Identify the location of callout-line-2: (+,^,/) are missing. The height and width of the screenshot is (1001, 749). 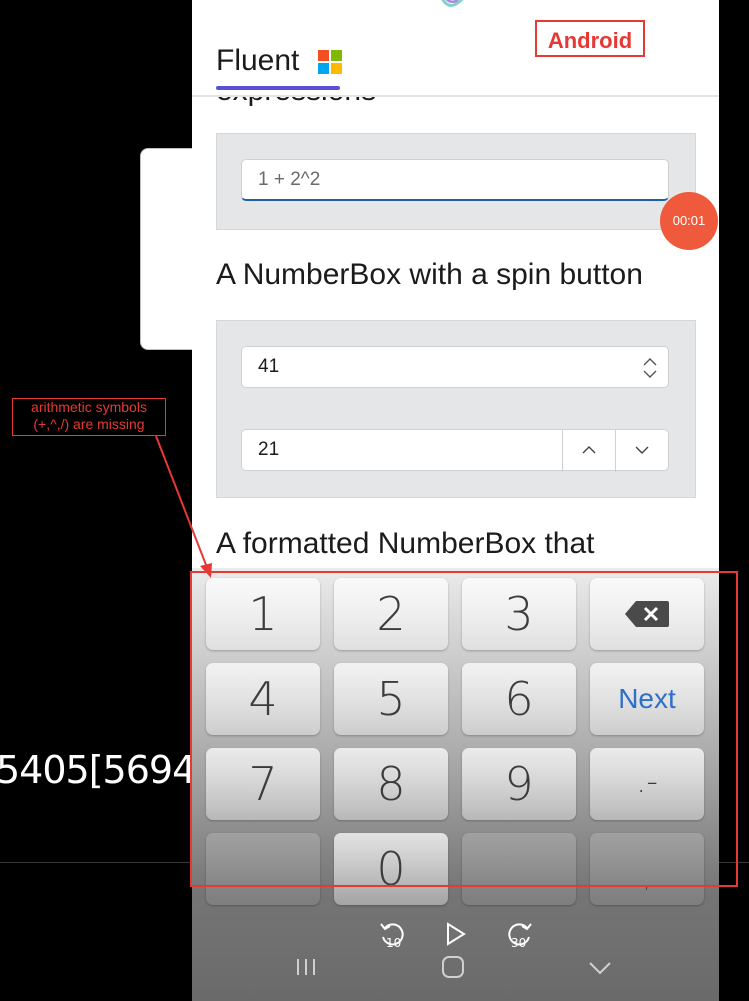
(89, 424).